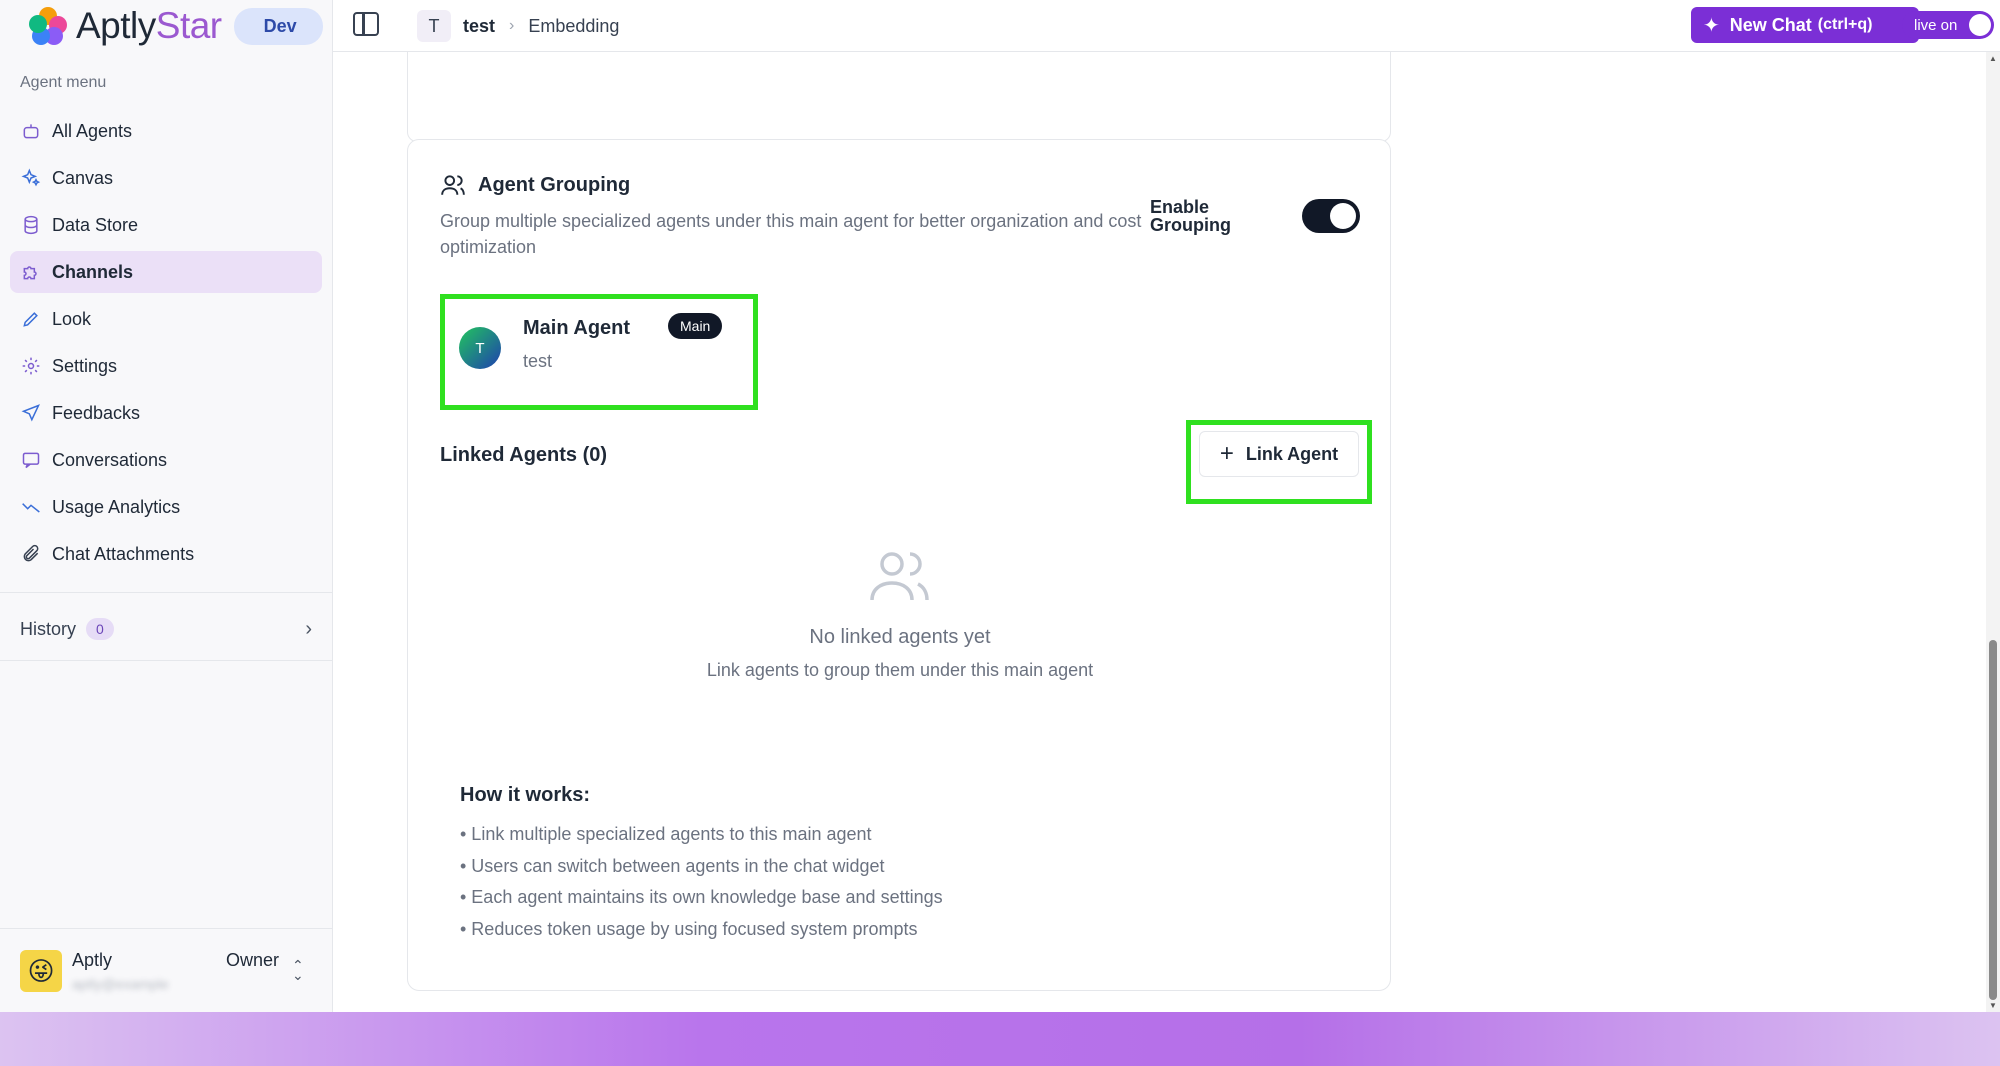 This screenshot has height=1066, width=2000. I want to click on scroll-down-icon: ▼, so click(1993, 1005).